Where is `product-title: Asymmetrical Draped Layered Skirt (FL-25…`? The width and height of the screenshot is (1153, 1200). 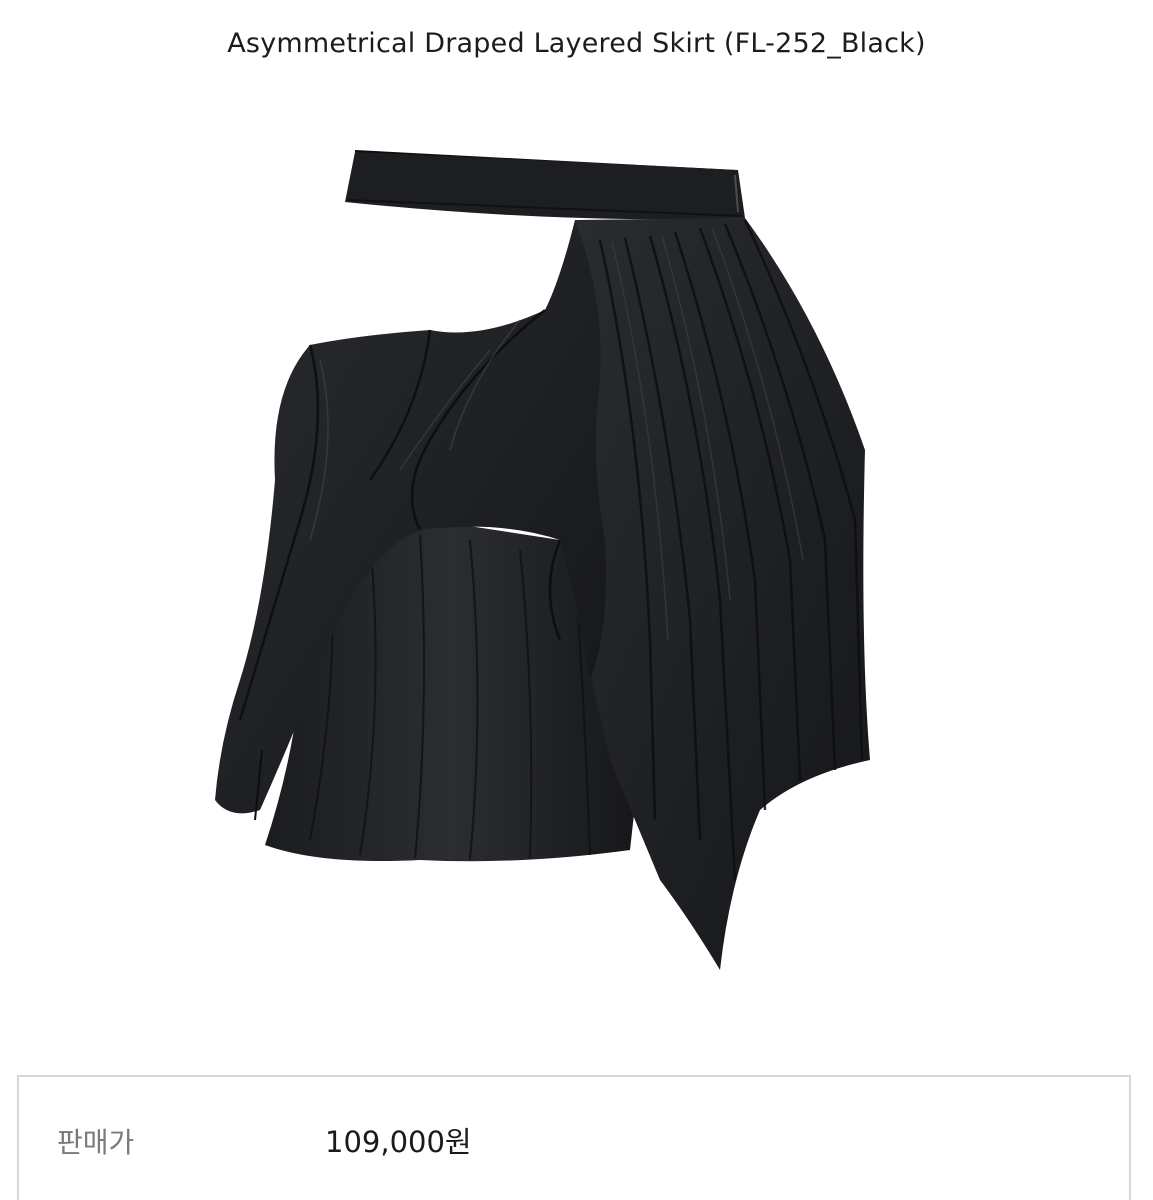
product-title: Asymmetrical Draped Layered Skirt (FL-25… is located at coordinates (576, 43).